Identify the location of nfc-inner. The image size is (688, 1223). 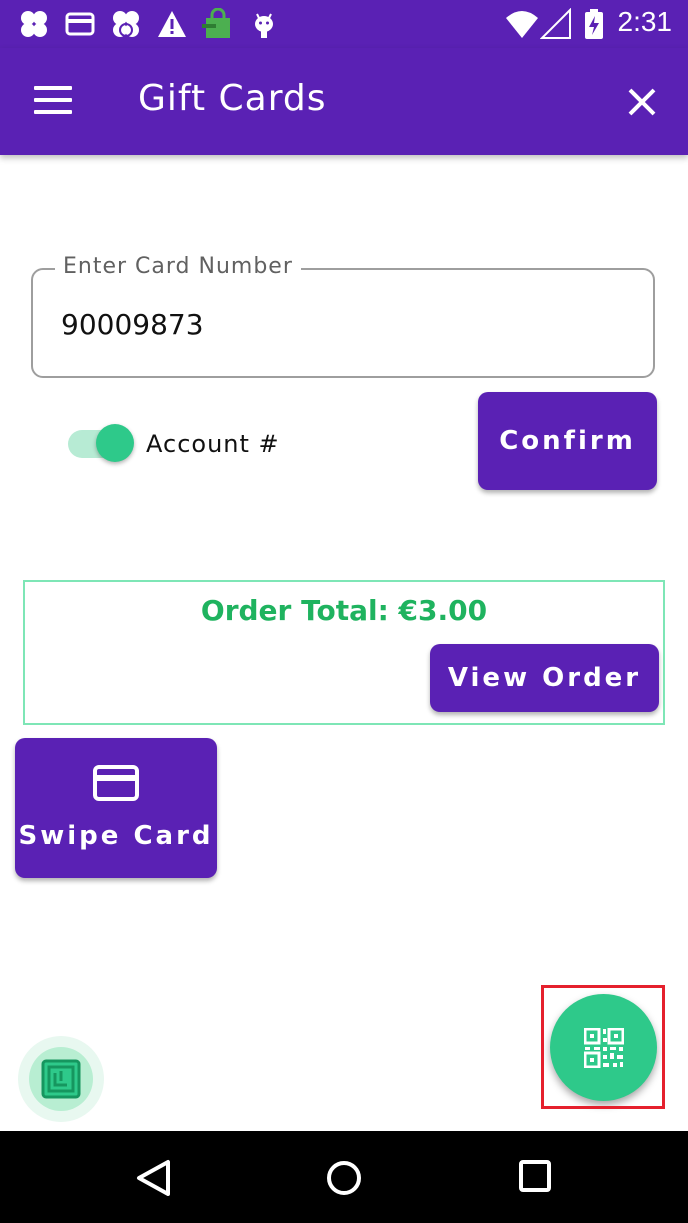
(61, 1079).